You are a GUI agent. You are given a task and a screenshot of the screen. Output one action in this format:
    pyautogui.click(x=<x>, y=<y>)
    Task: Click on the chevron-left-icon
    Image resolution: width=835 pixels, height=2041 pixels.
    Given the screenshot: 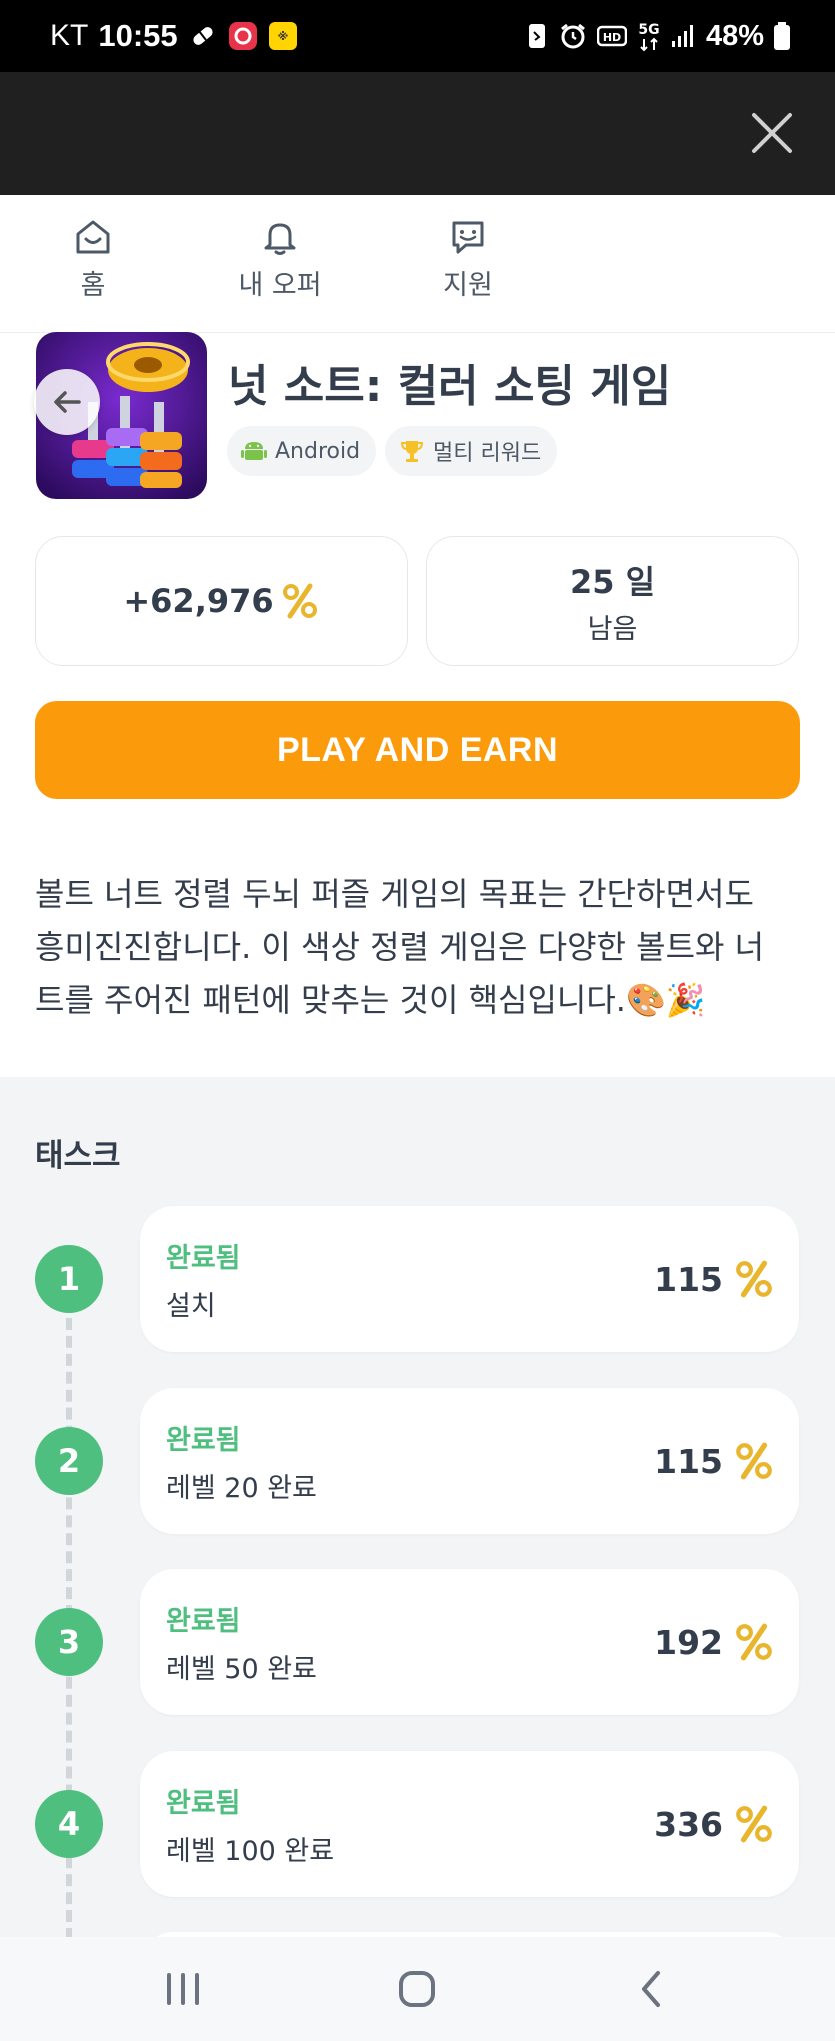 What is the action you would take?
    pyautogui.click(x=651, y=1989)
    